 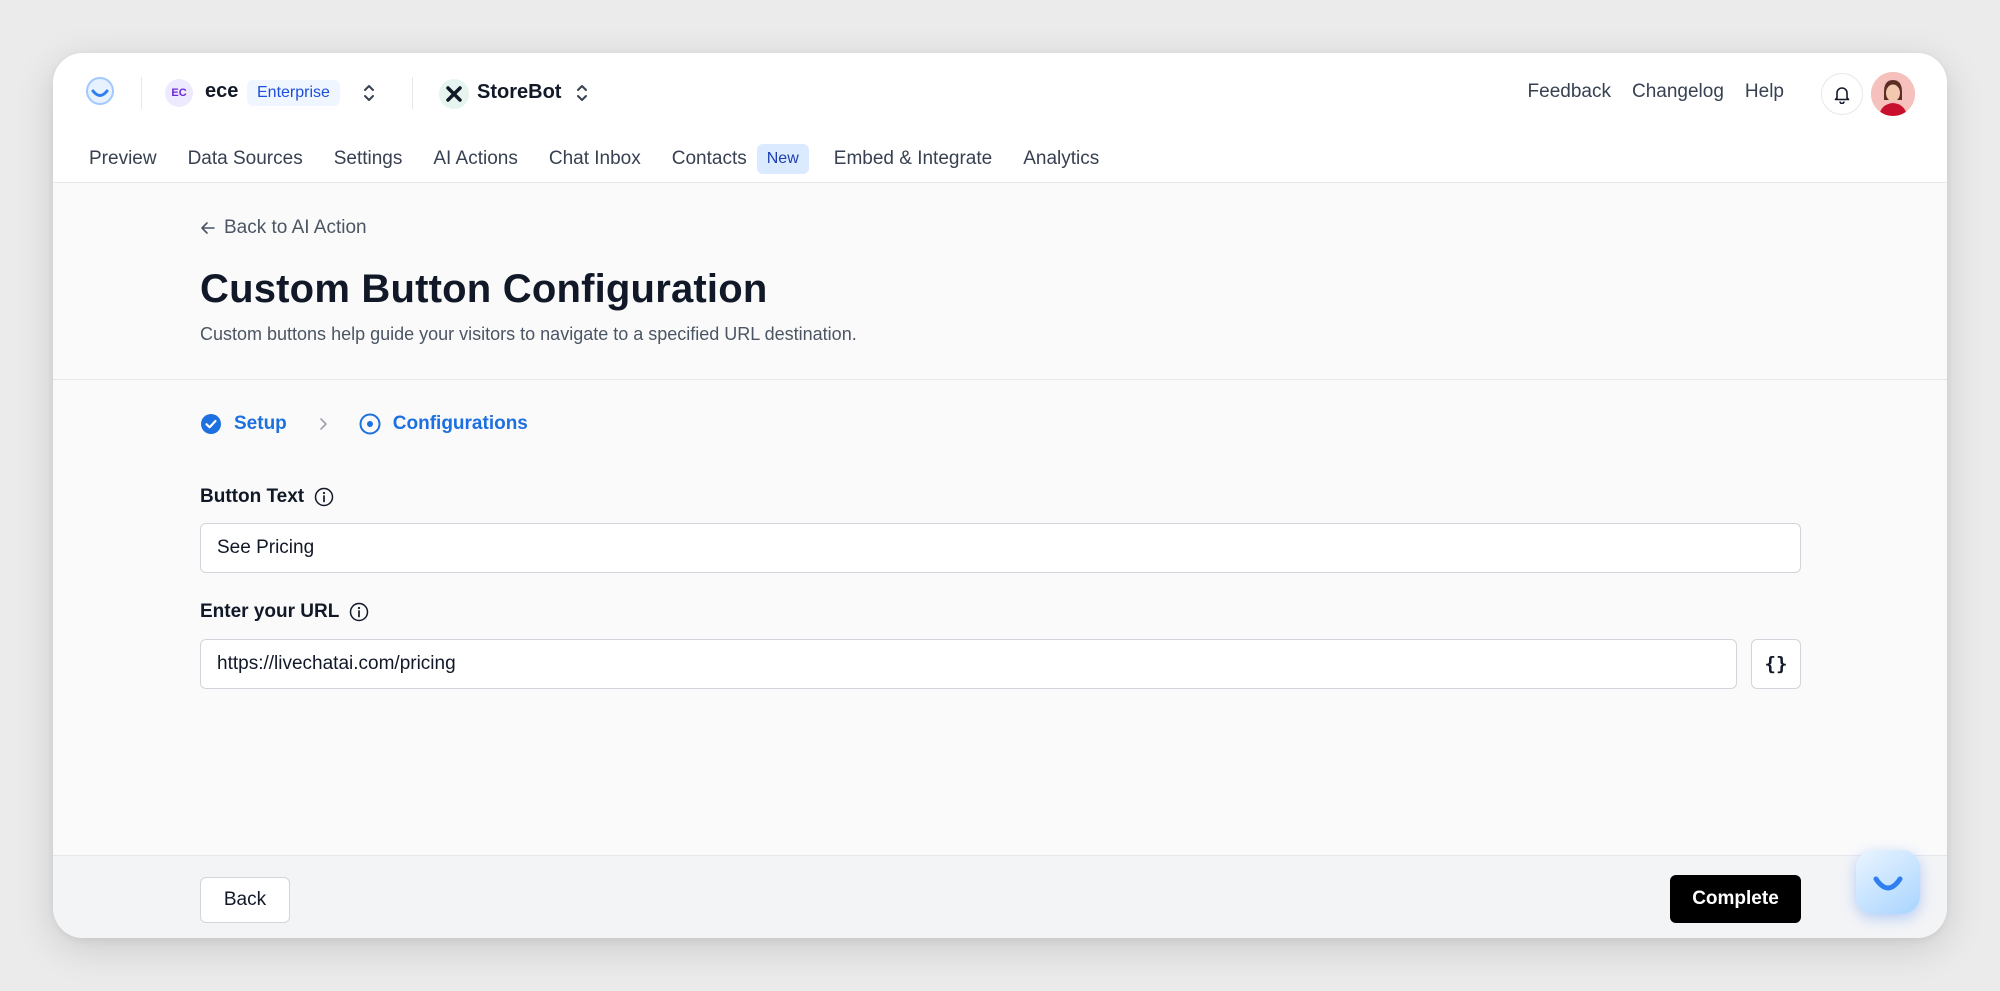 What do you see at coordinates (519, 92) in the screenshot?
I see `bot-name: StoreBot` at bounding box center [519, 92].